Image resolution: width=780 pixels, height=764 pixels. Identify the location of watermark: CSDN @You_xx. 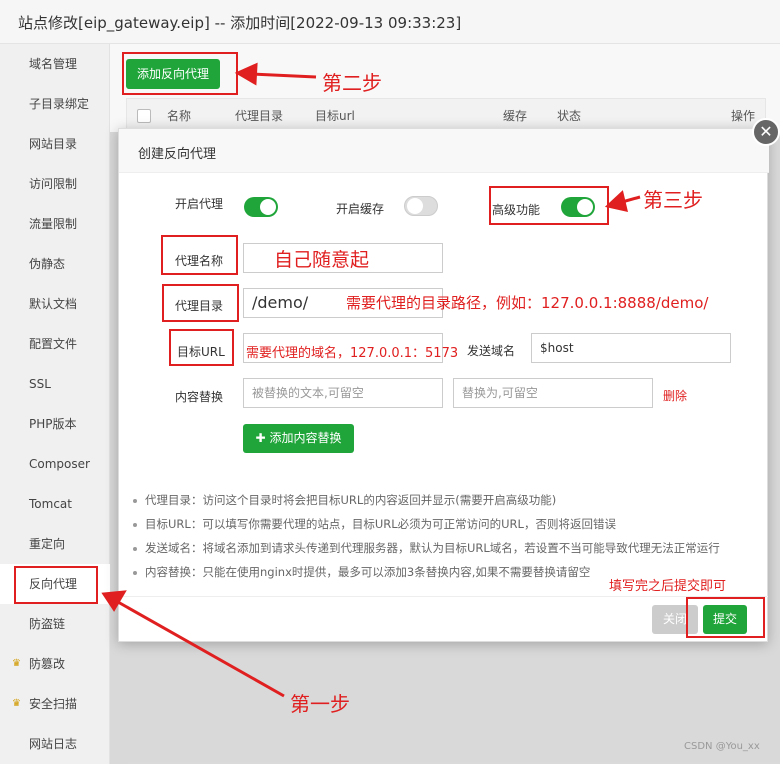
(722, 746).